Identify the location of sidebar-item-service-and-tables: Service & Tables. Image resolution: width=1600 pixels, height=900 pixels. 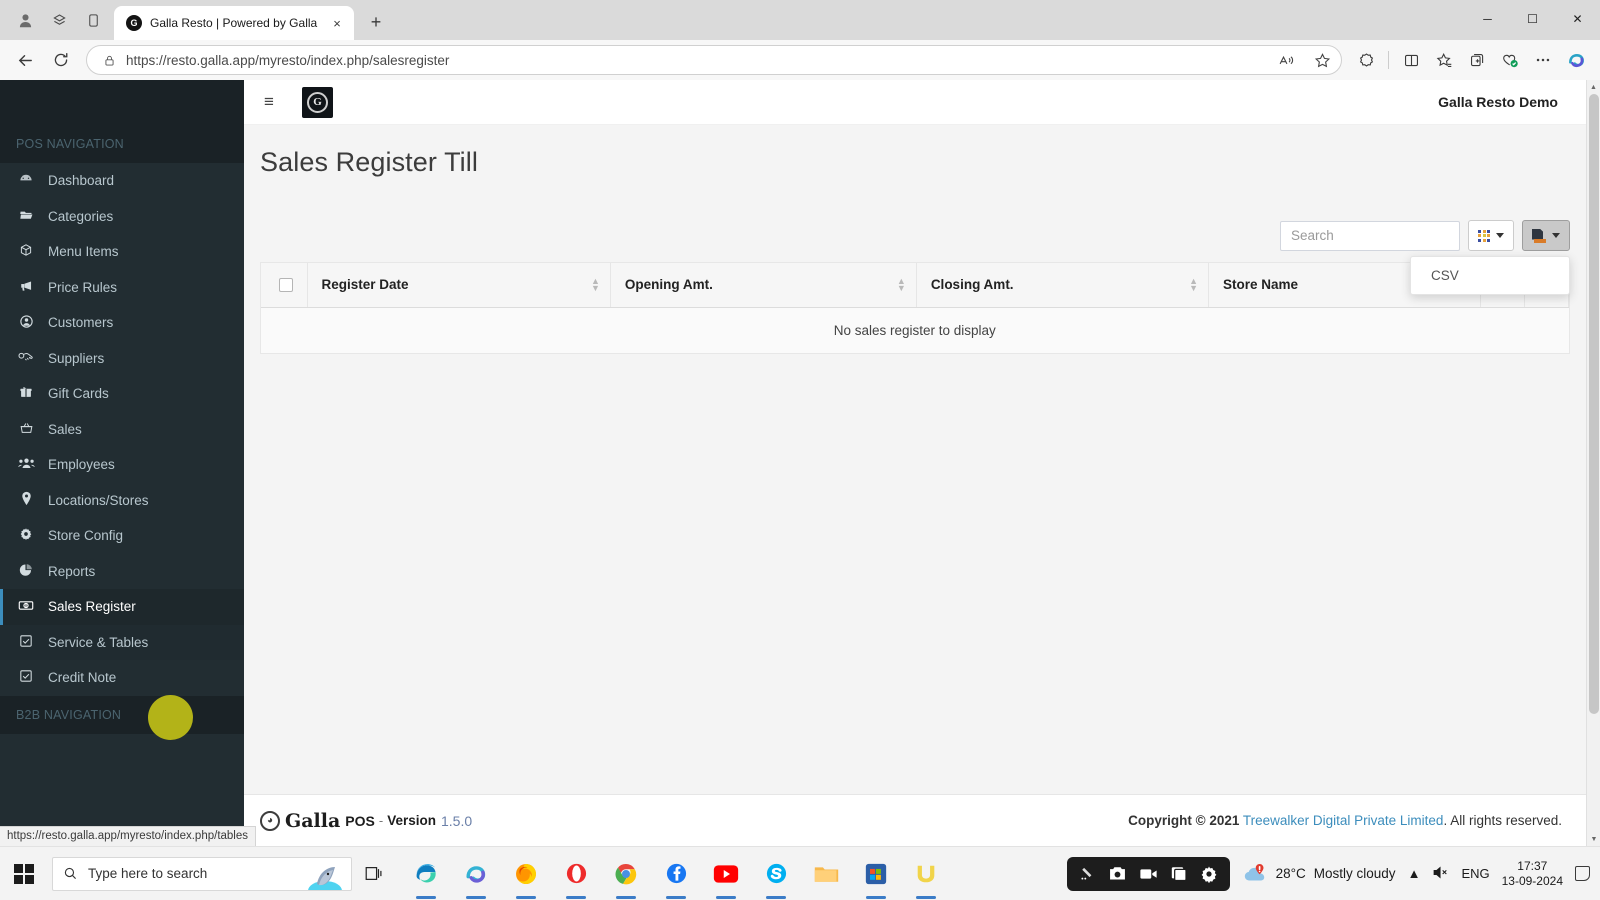
(122, 642).